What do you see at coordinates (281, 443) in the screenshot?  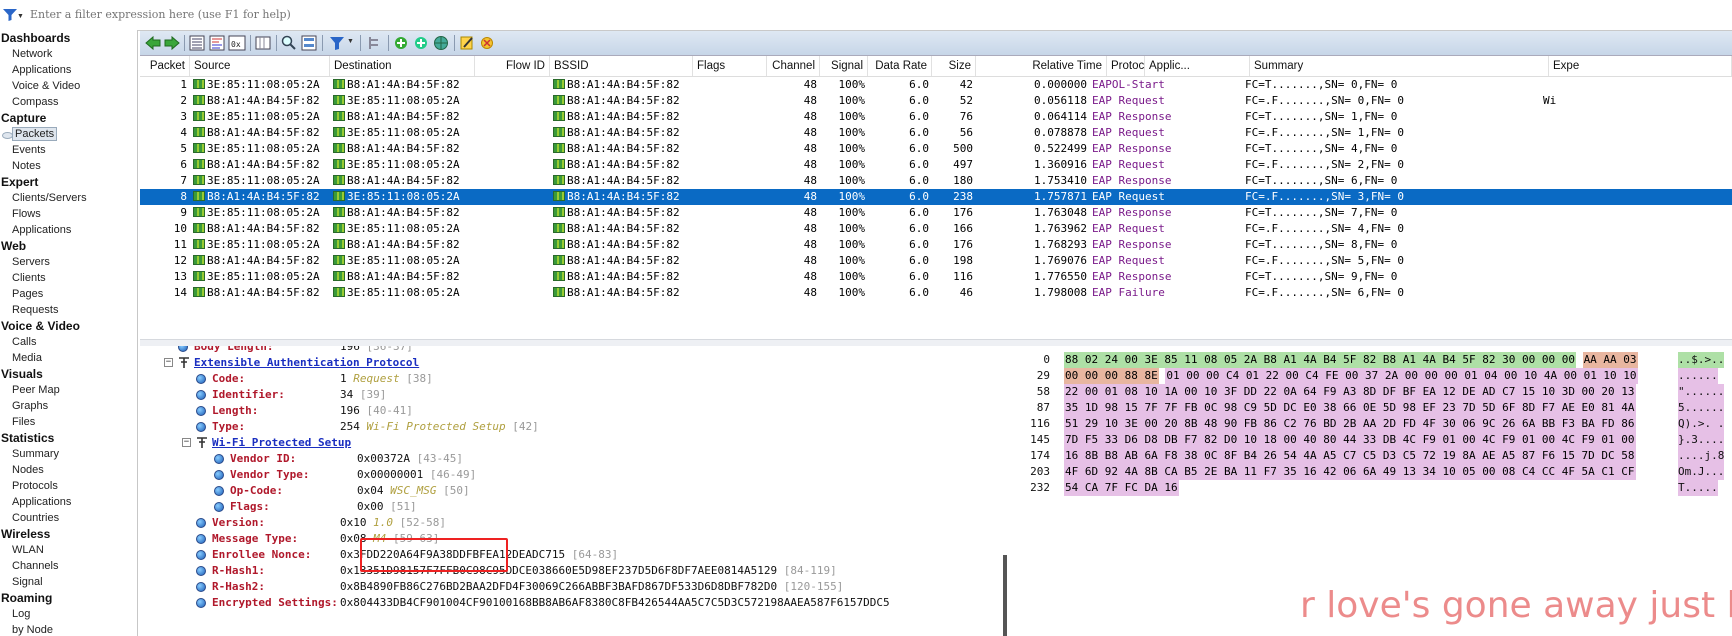 I see `protocol-header-label: Wi-Fi Protected Setup` at bounding box center [281, 443].